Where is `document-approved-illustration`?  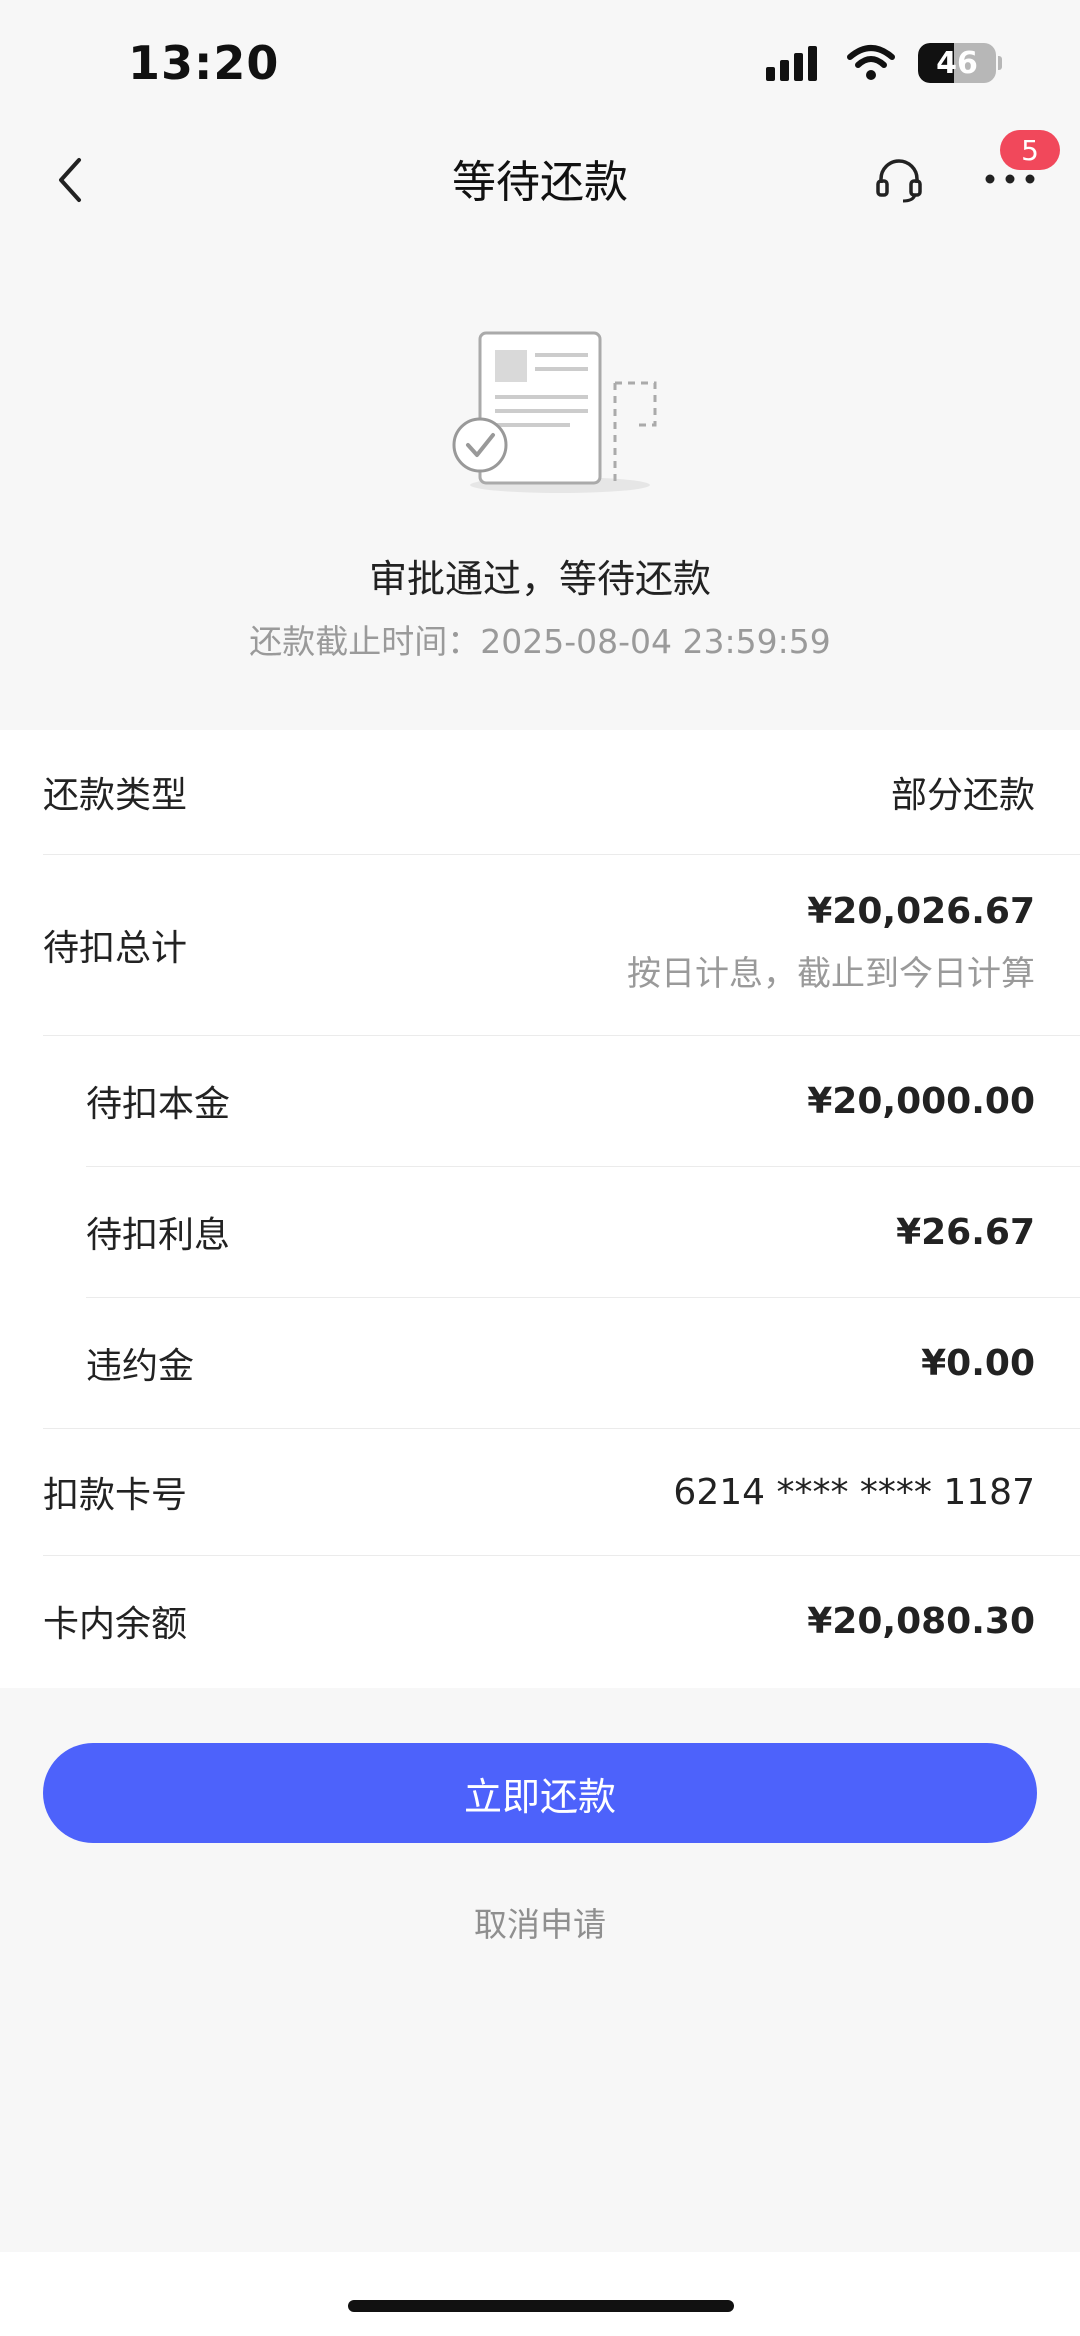
document-approved-illustration is located at coordinates (554, 412).